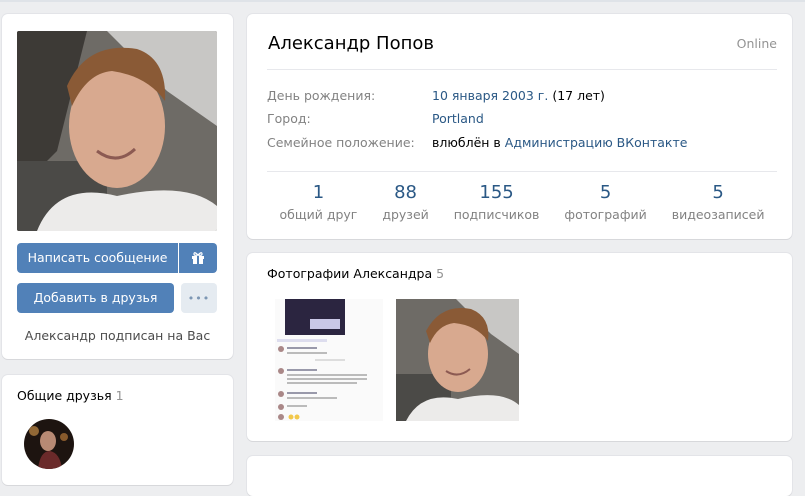 This screenshot has width=805, height=496. Describe the element at coordinates (117, 335) in the screenshot. I see `subscribed-note: Александр подписан на Вас` at that location.